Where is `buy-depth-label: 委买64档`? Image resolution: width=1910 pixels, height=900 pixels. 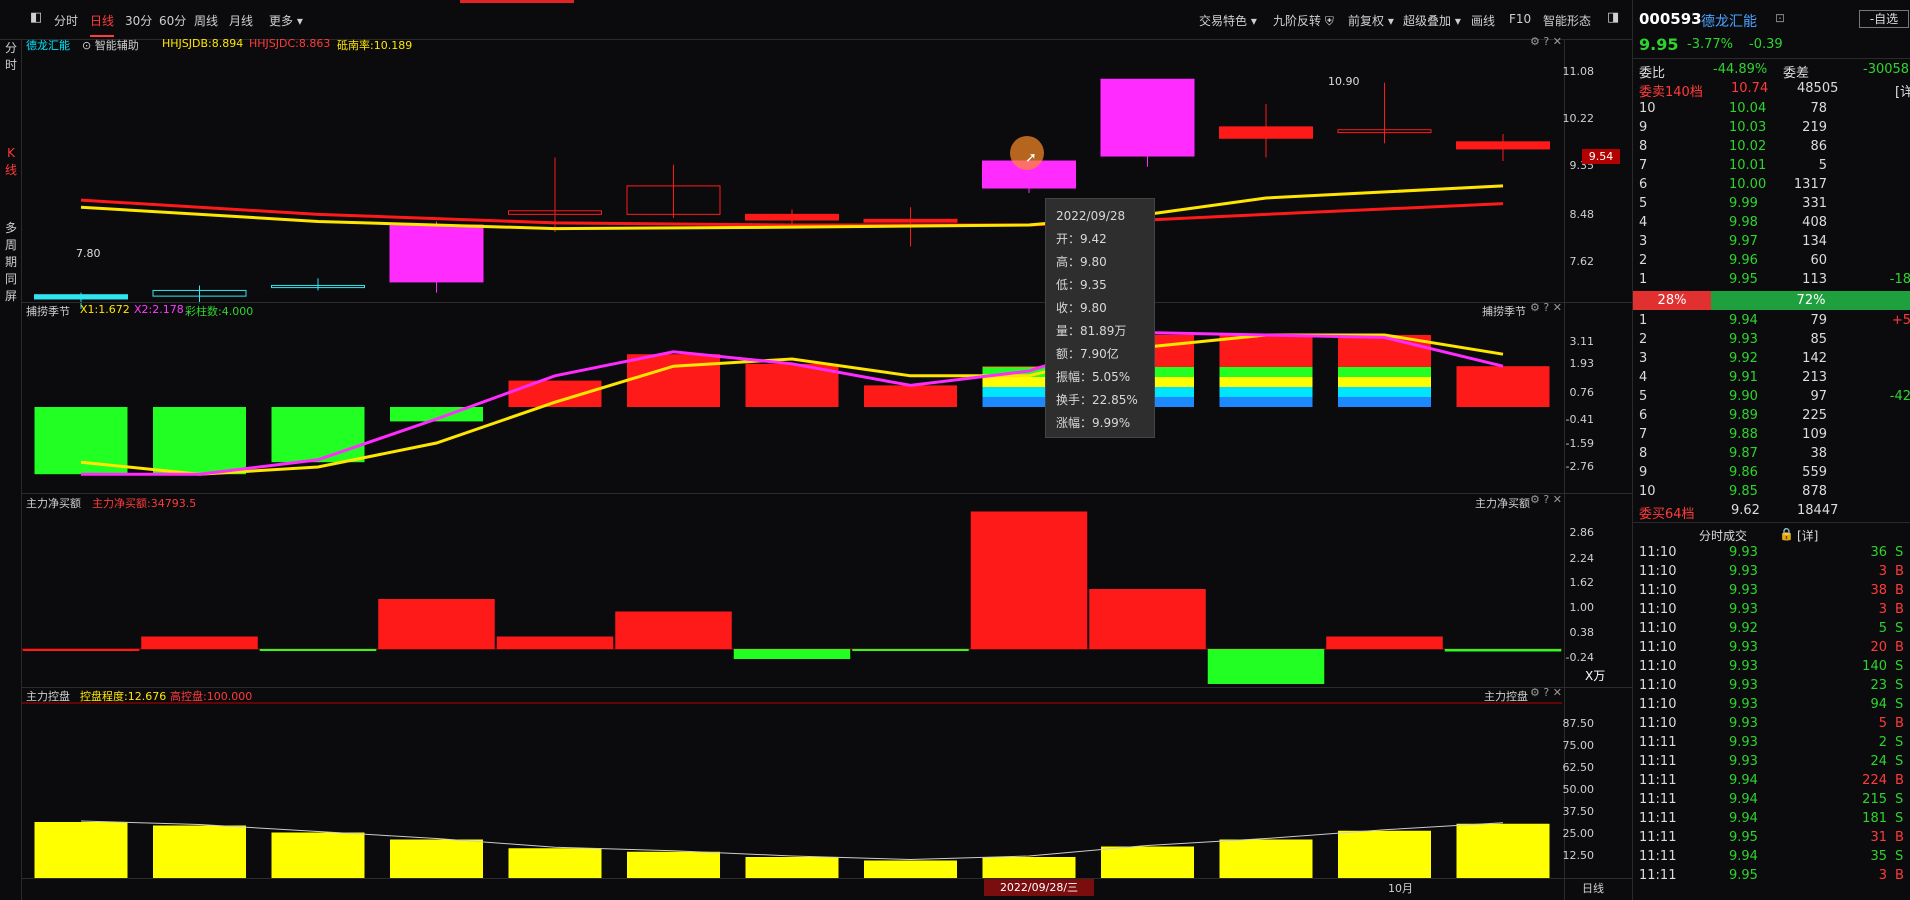 buy-depth-label: 委买64档 is located at coordinates (1667, 514).